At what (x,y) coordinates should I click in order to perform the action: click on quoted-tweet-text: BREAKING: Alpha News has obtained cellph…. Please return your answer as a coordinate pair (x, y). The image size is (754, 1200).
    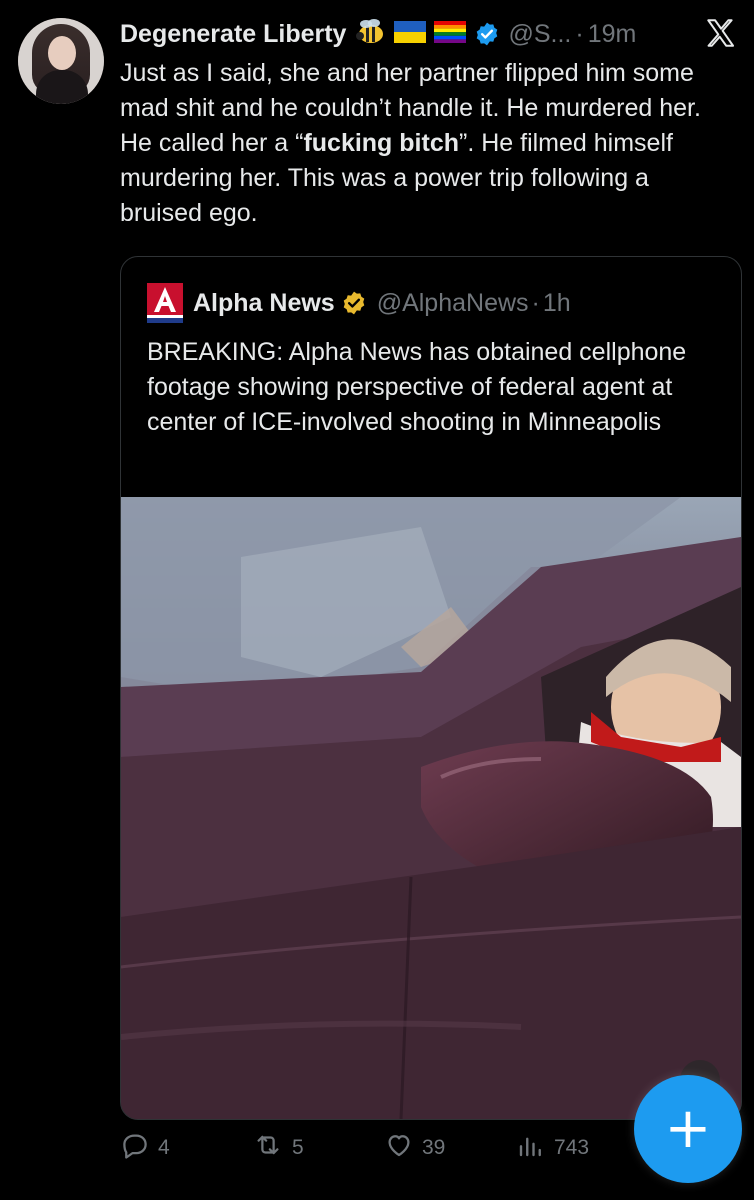
    Looking at the image, I should click on (417, 387).